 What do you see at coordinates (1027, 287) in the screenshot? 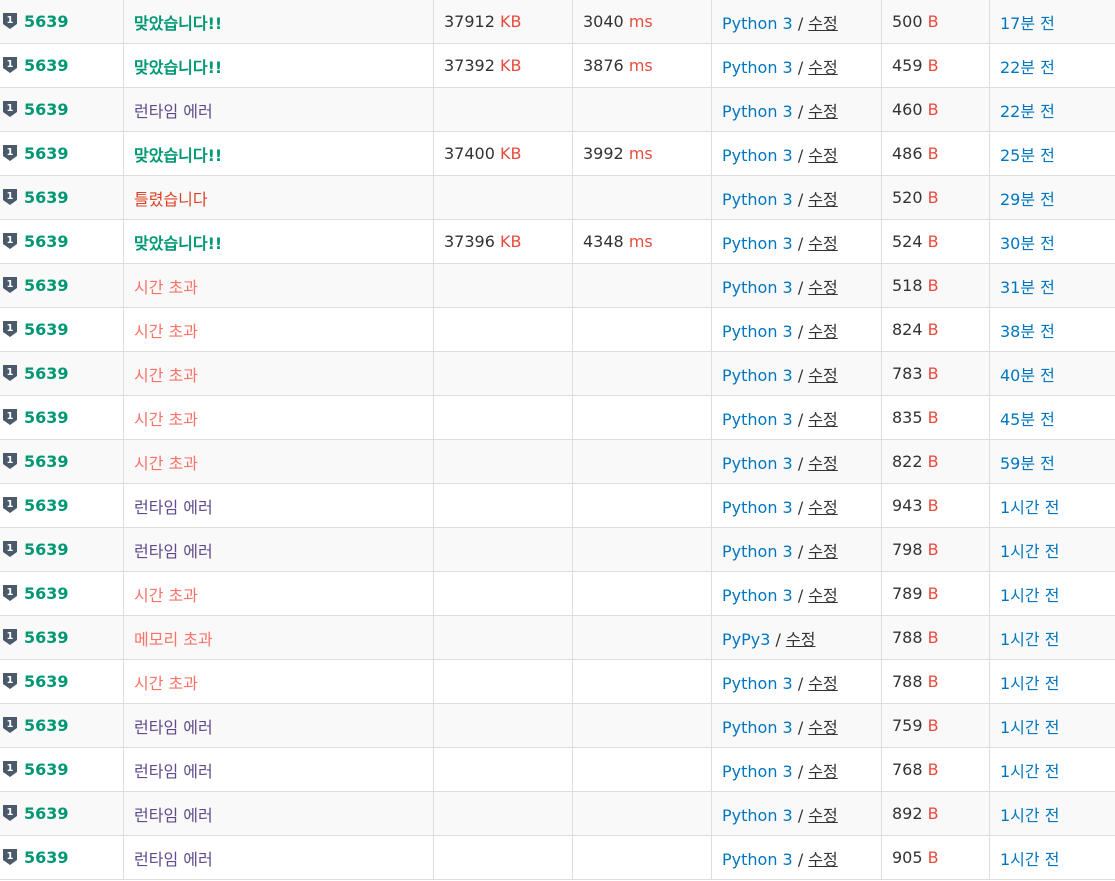
I see `submitted-time-link: 31분 전` at bounding box center [1027, 287].